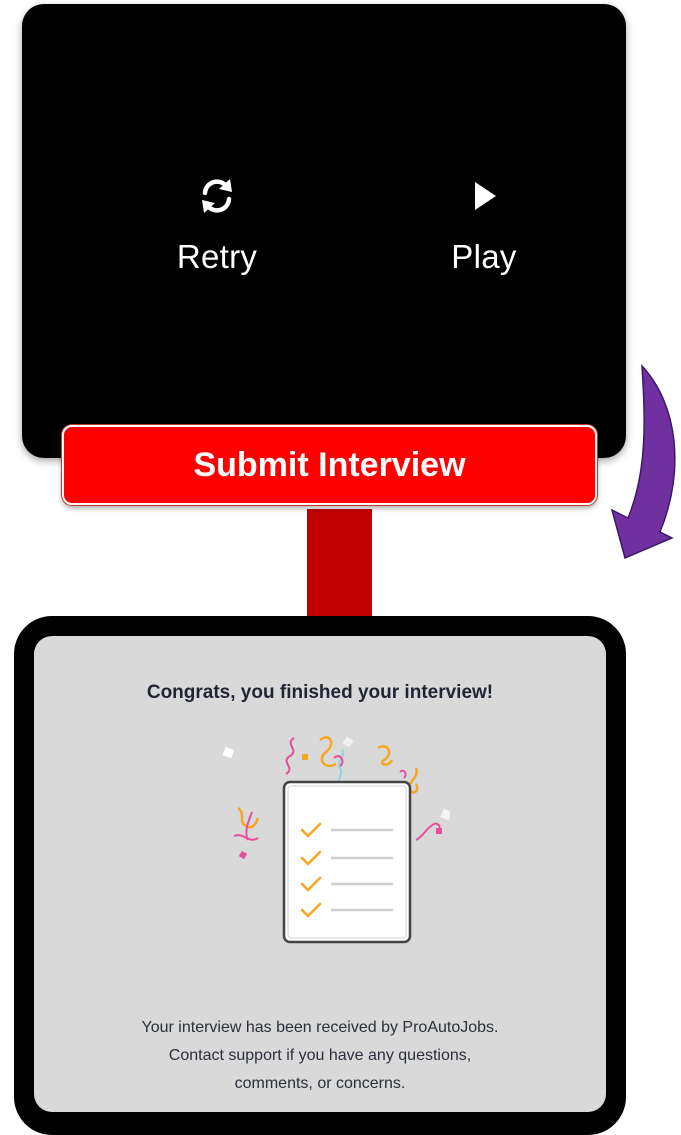  Describe the element at coordinates (339, 564) in the screenshot. I see `connector-bar` at that location.